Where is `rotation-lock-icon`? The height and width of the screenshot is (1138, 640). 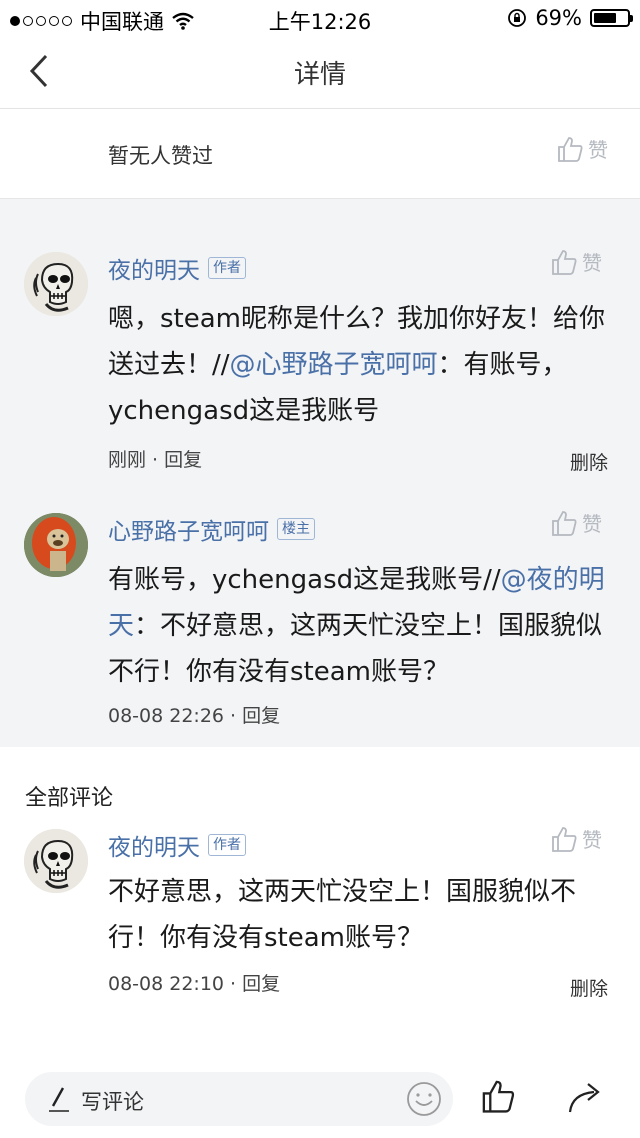 rotation-lock-icon is located at coordinates (517, 18).